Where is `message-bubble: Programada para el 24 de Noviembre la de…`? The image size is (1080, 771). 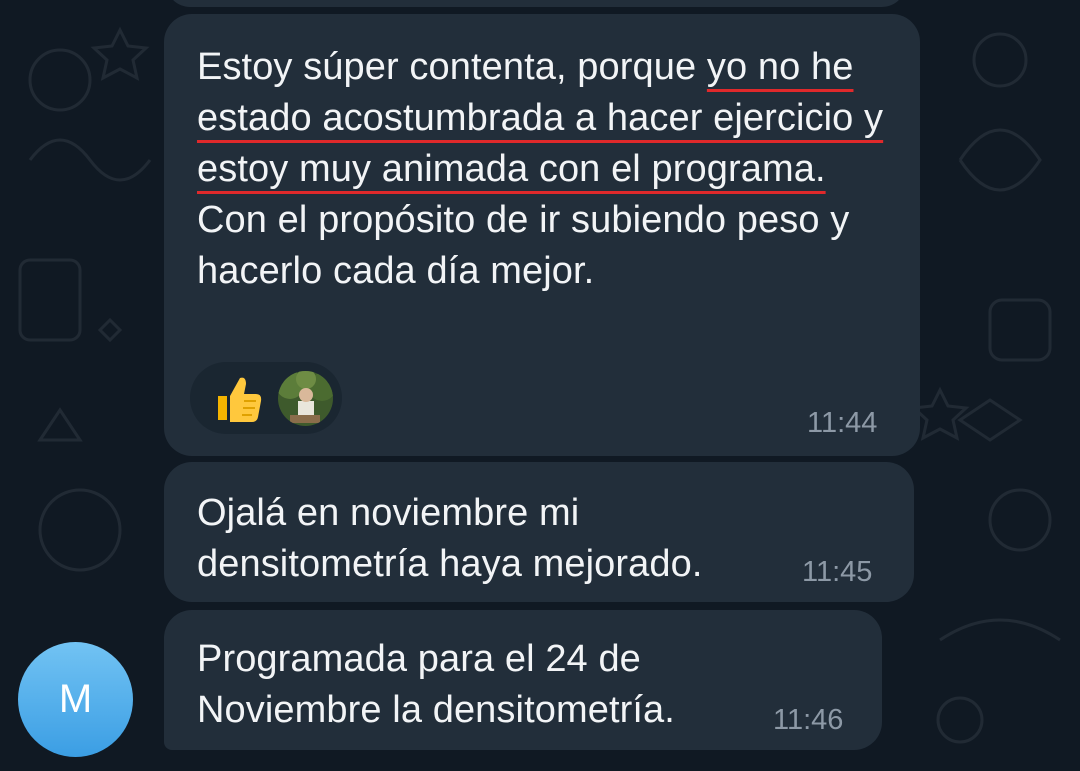
message-bubble: Programada para el 24 de Noviembre la de… is located at coordinates (523, 680).